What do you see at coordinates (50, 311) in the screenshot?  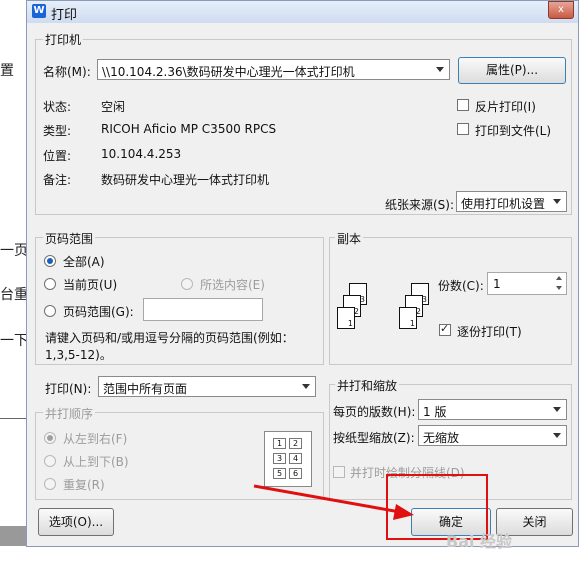 I see `range-pages-radio` at bounding box center [50, 311].